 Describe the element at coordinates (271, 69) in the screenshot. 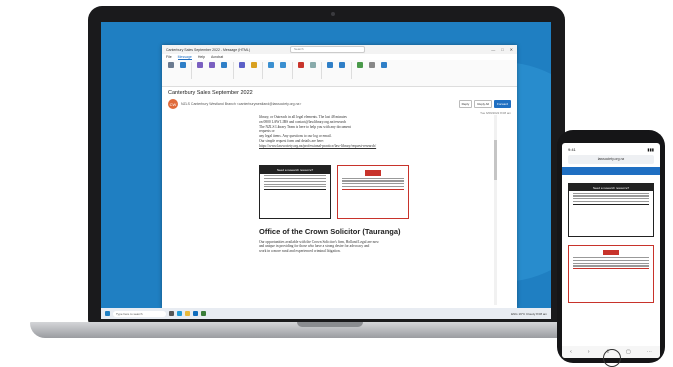

I see `move-button` at that location.